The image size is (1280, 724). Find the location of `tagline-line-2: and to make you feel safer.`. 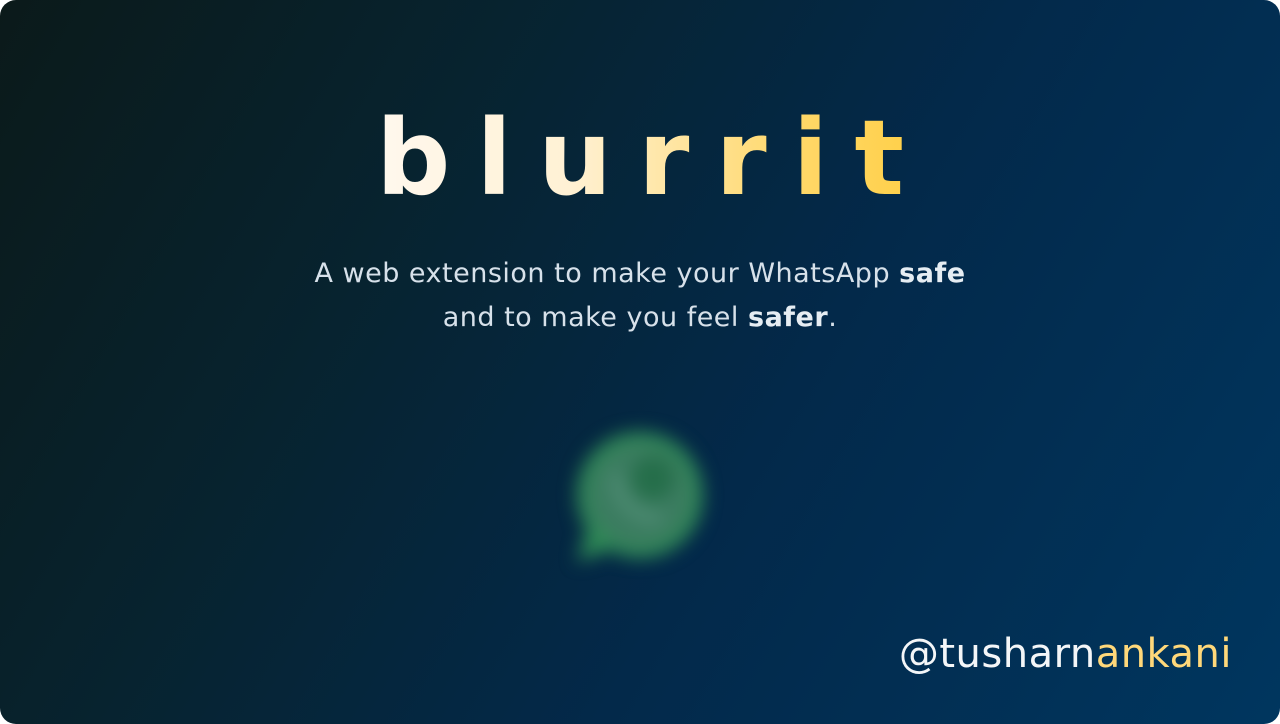

tagline-line-2: and to make you feel safer. is located at coordinates (640, 318).